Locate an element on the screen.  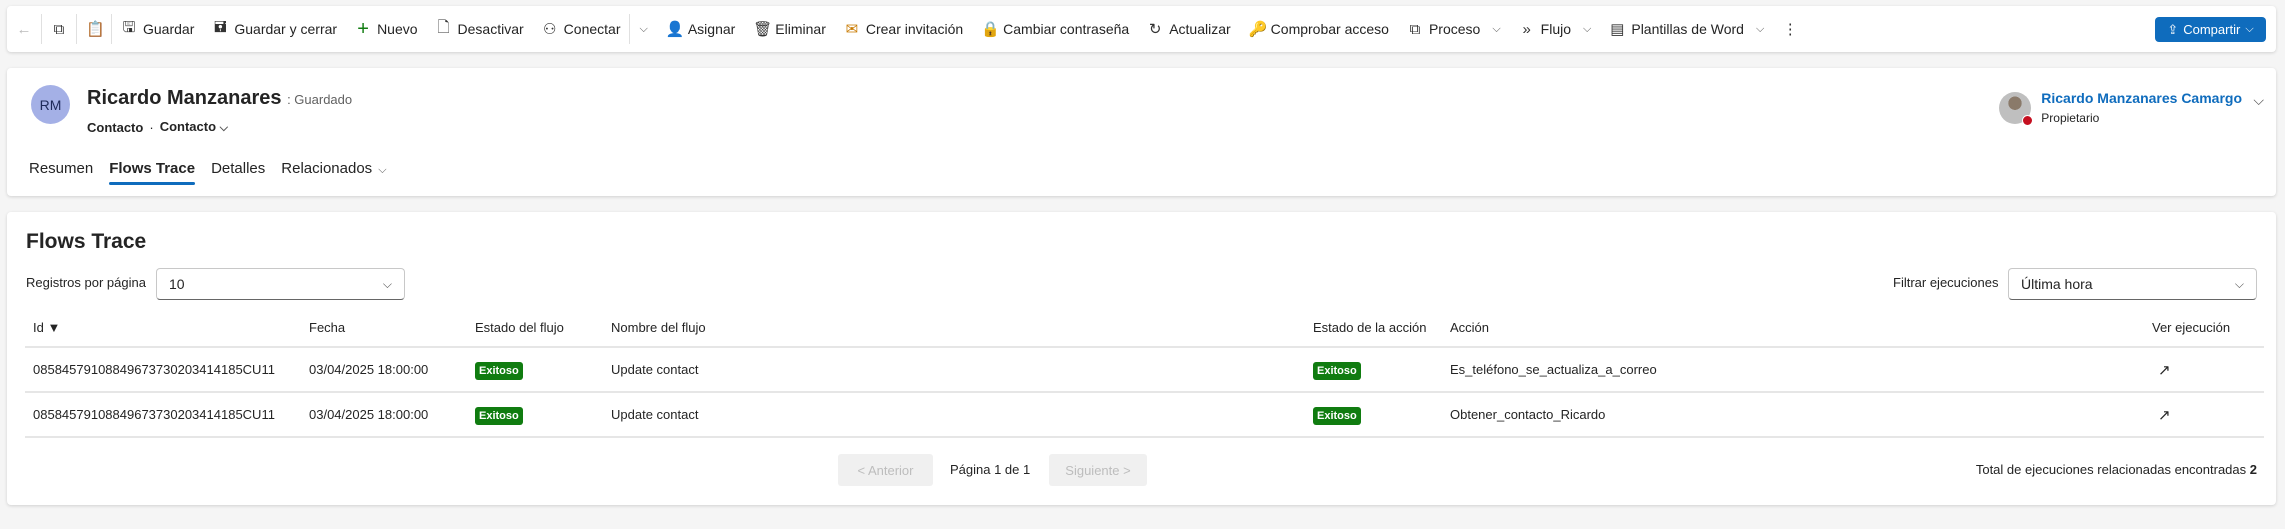
guardar-y-cerrar-button: 🖬 Guardar y cerrar is located at coordinates (274, 29).